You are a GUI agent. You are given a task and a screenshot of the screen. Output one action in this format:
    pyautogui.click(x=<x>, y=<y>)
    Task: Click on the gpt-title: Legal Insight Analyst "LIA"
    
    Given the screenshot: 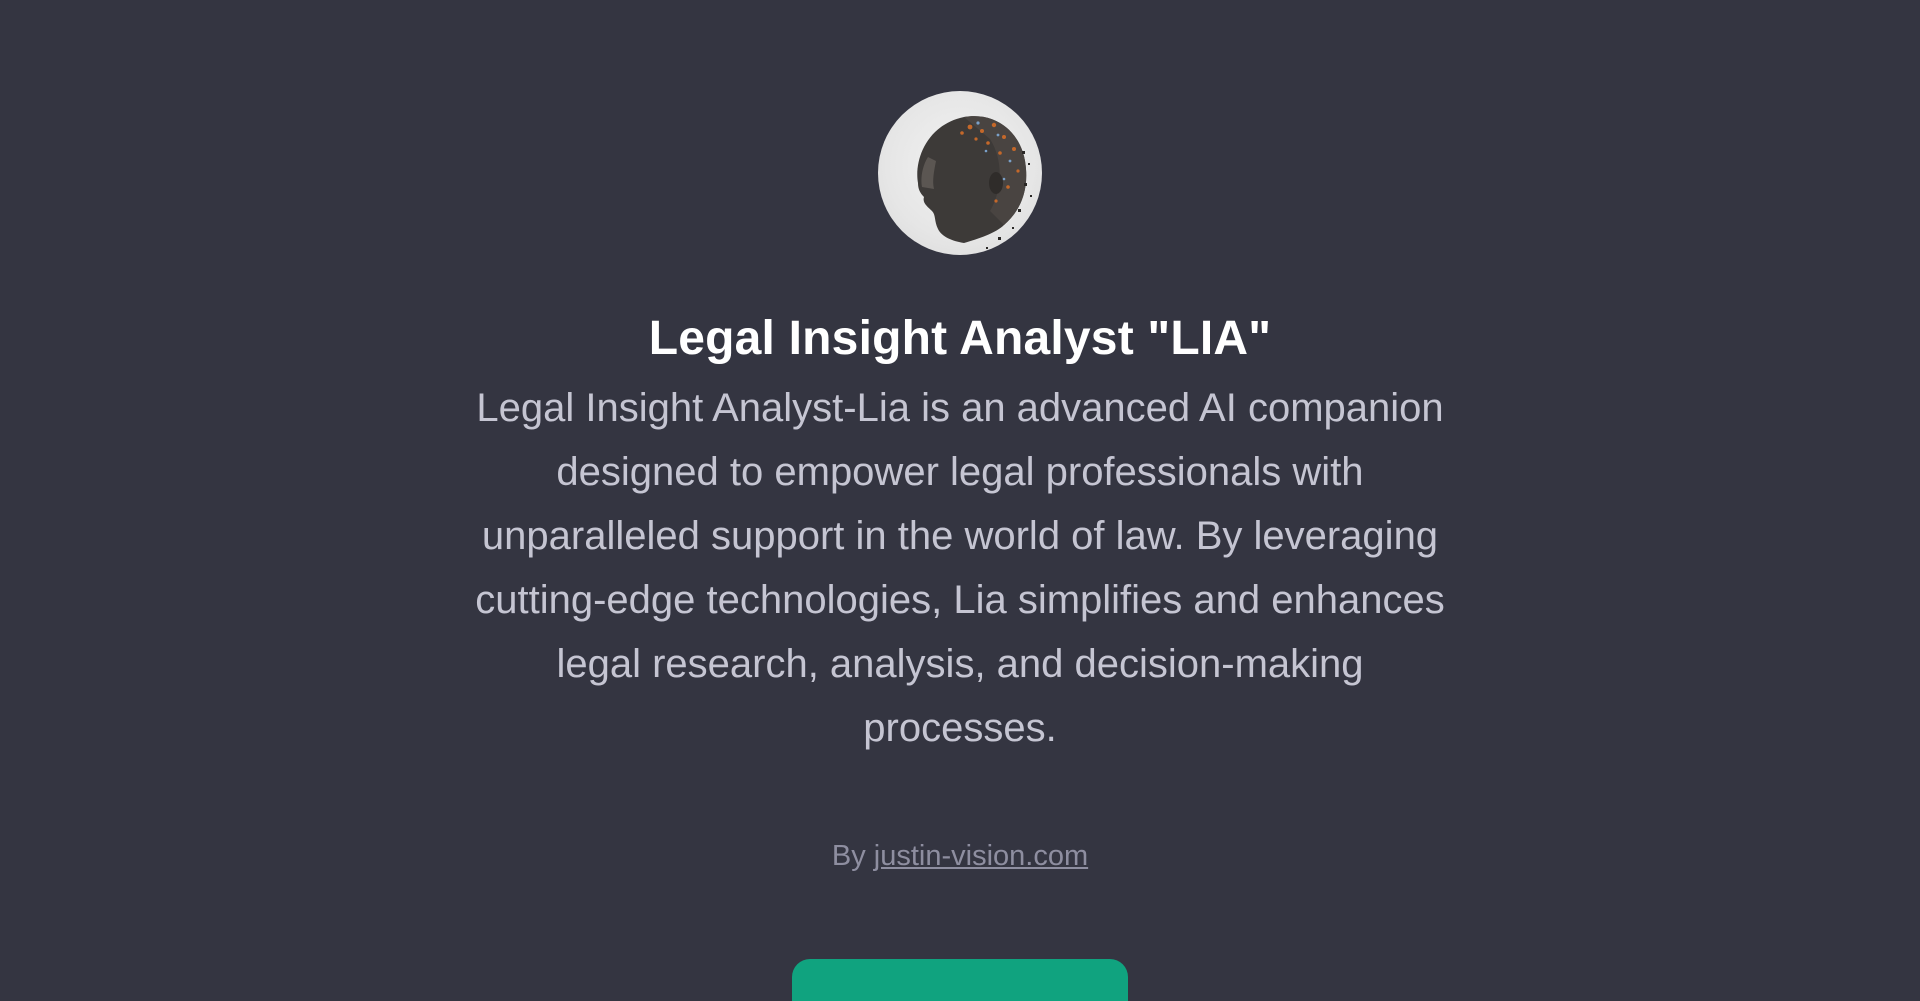 What is the action you would take?
    pyautogui.click(x=960, y=338)
    